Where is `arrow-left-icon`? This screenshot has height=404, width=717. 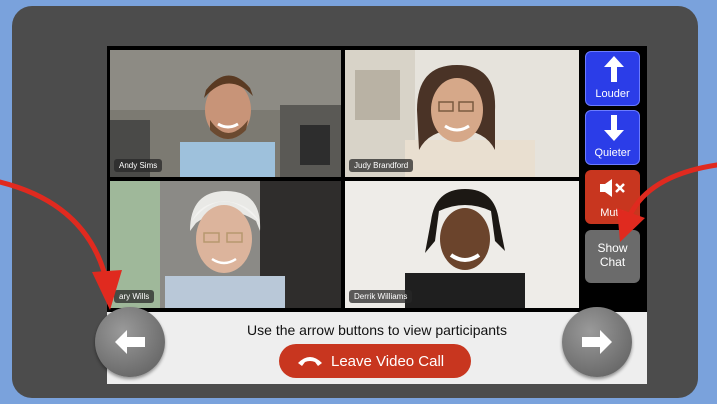
arrow-left-icon is located at coordinates (130, 342).